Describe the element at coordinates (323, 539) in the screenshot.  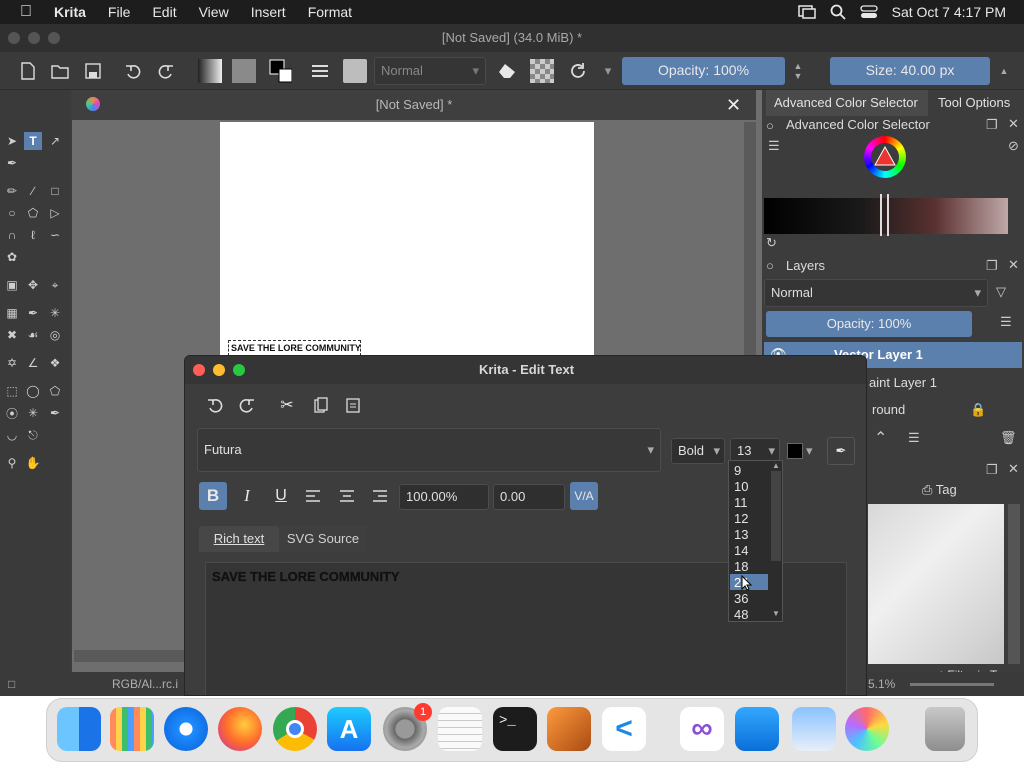
I see `tab-svg-source: SVG Source` at that location.